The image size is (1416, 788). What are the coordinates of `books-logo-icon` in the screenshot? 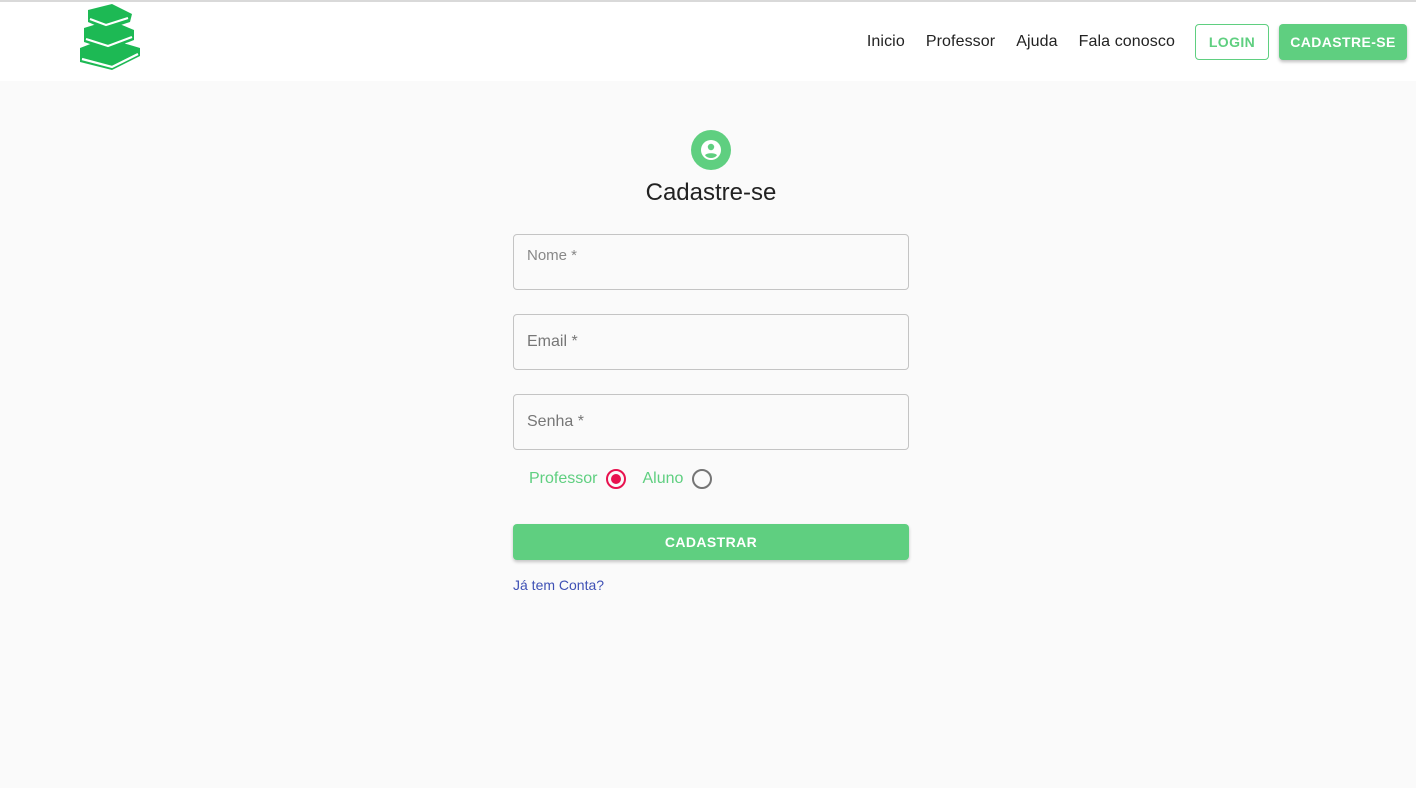 It's located at (109, 39).